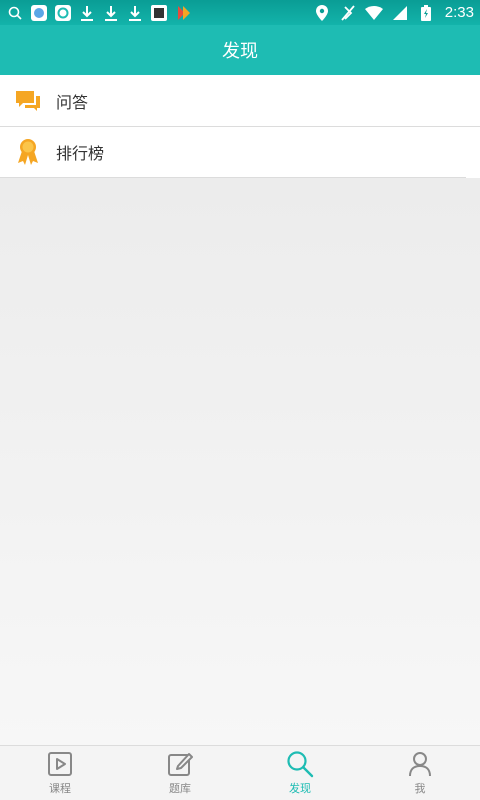  I want to click on tab-label: 题库, so click(180, 788).